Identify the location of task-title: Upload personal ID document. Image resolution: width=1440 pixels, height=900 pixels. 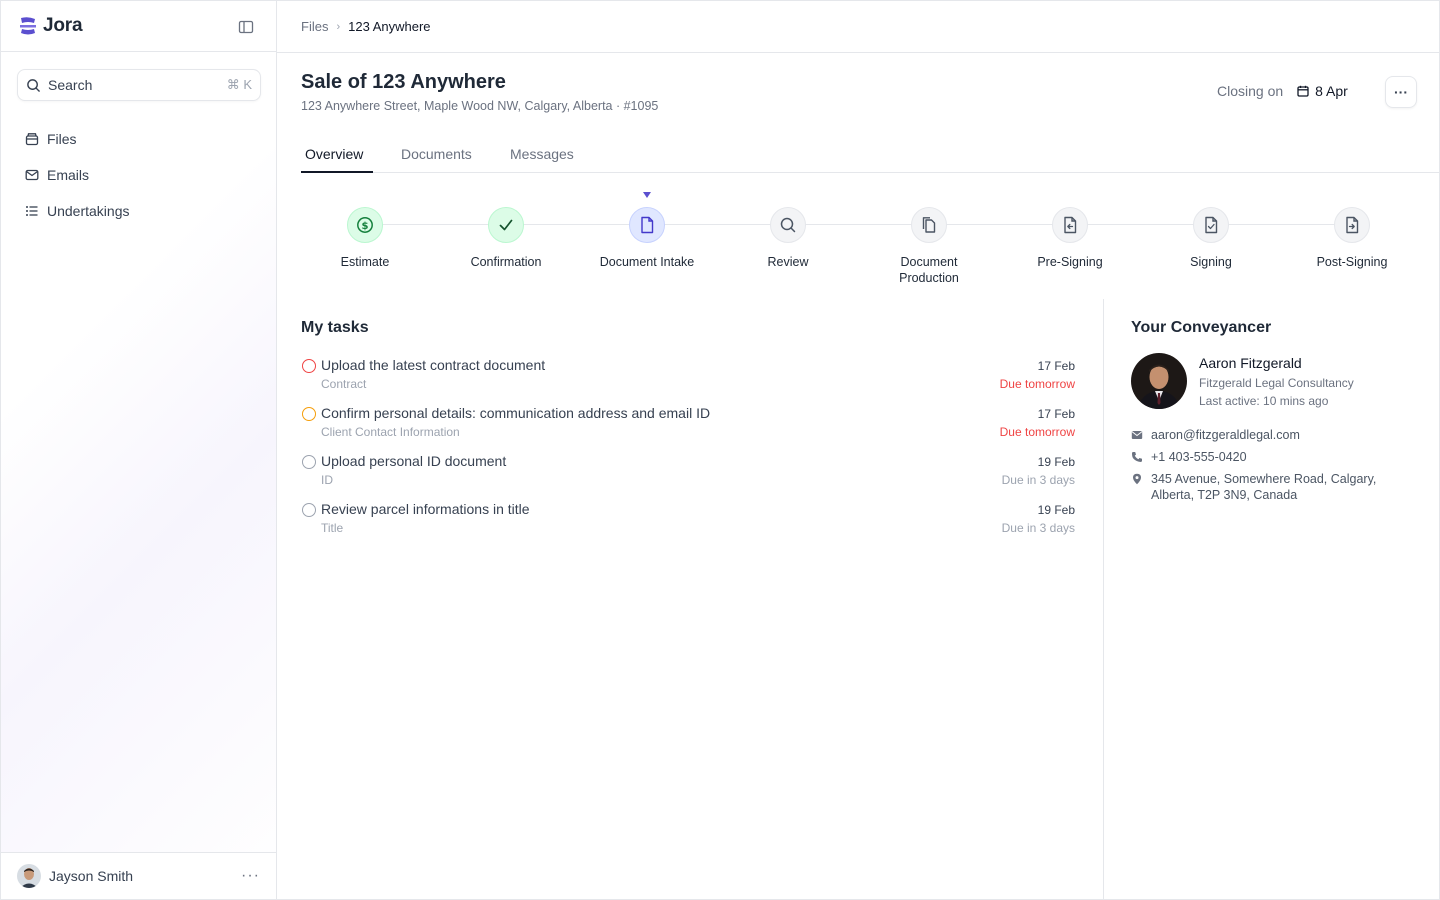
(413, 461).